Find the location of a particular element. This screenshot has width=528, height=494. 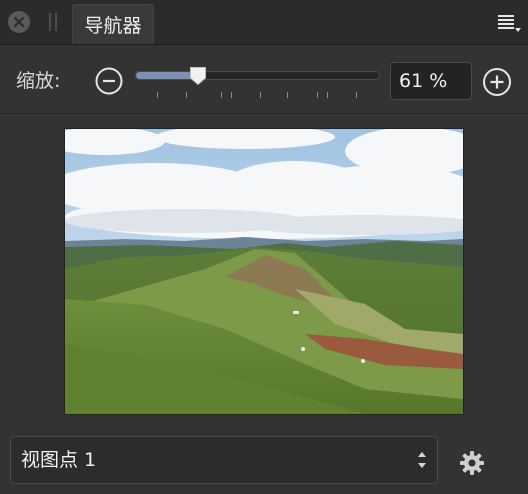

zoom-in-button is located at coordinates (497, 82).